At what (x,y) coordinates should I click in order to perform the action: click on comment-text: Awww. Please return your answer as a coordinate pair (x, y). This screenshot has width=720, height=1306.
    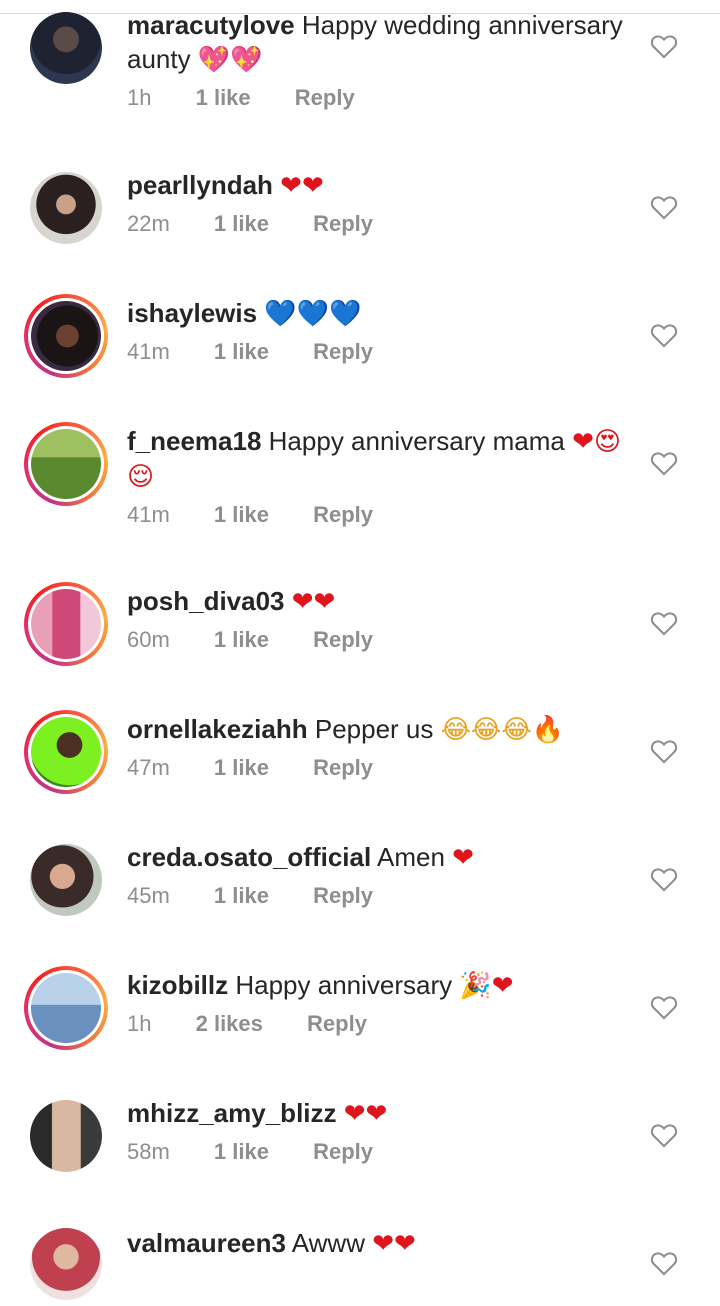
    Looking at the image, I should click on (328, 1243).